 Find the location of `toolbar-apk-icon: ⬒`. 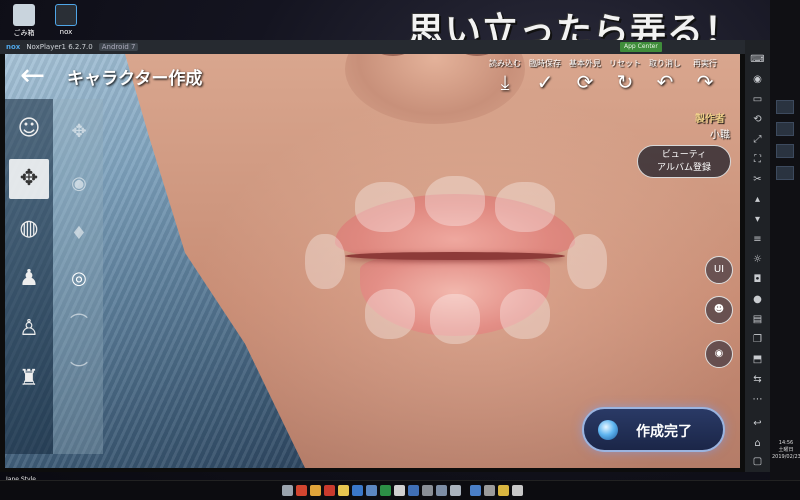

toolbar-apk-icon: ⬒ is located at coordinates (757, 360).